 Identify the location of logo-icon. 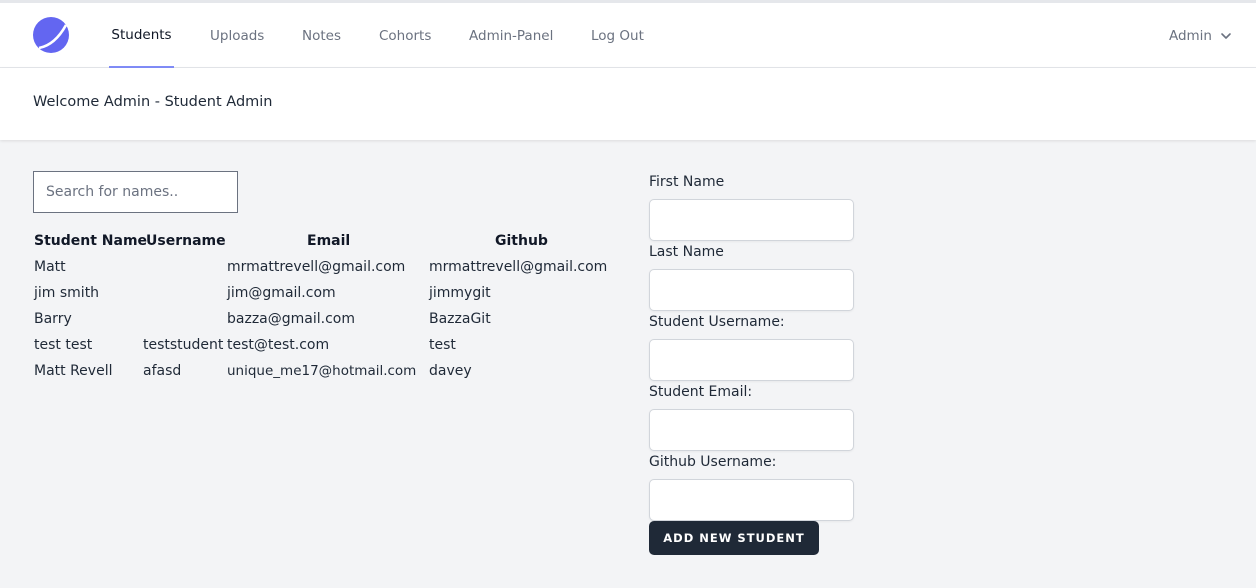
(51, 35).